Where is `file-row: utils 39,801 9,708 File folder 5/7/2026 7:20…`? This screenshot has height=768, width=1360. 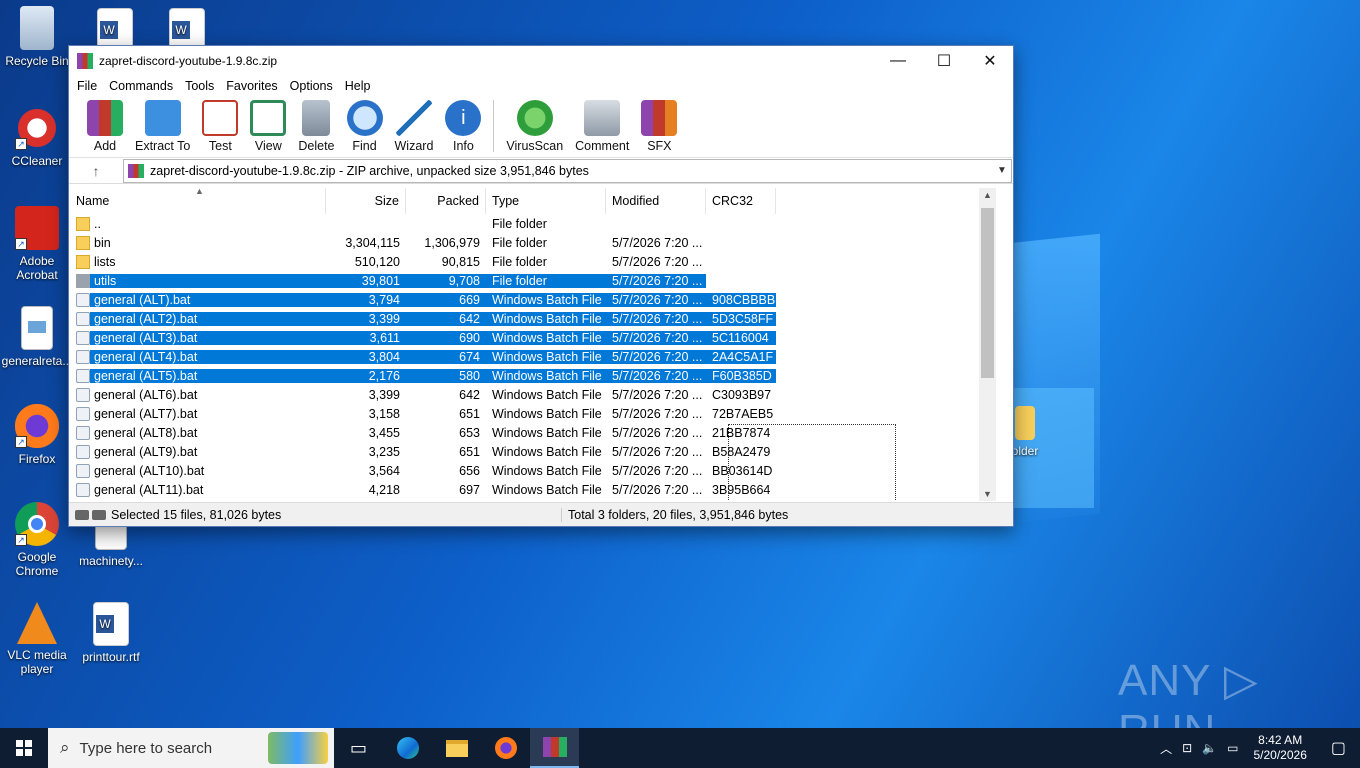 file-row: utils 39,801 9,708 File folder 5/7/2026 7:20… is located at coordinates (533, 280).